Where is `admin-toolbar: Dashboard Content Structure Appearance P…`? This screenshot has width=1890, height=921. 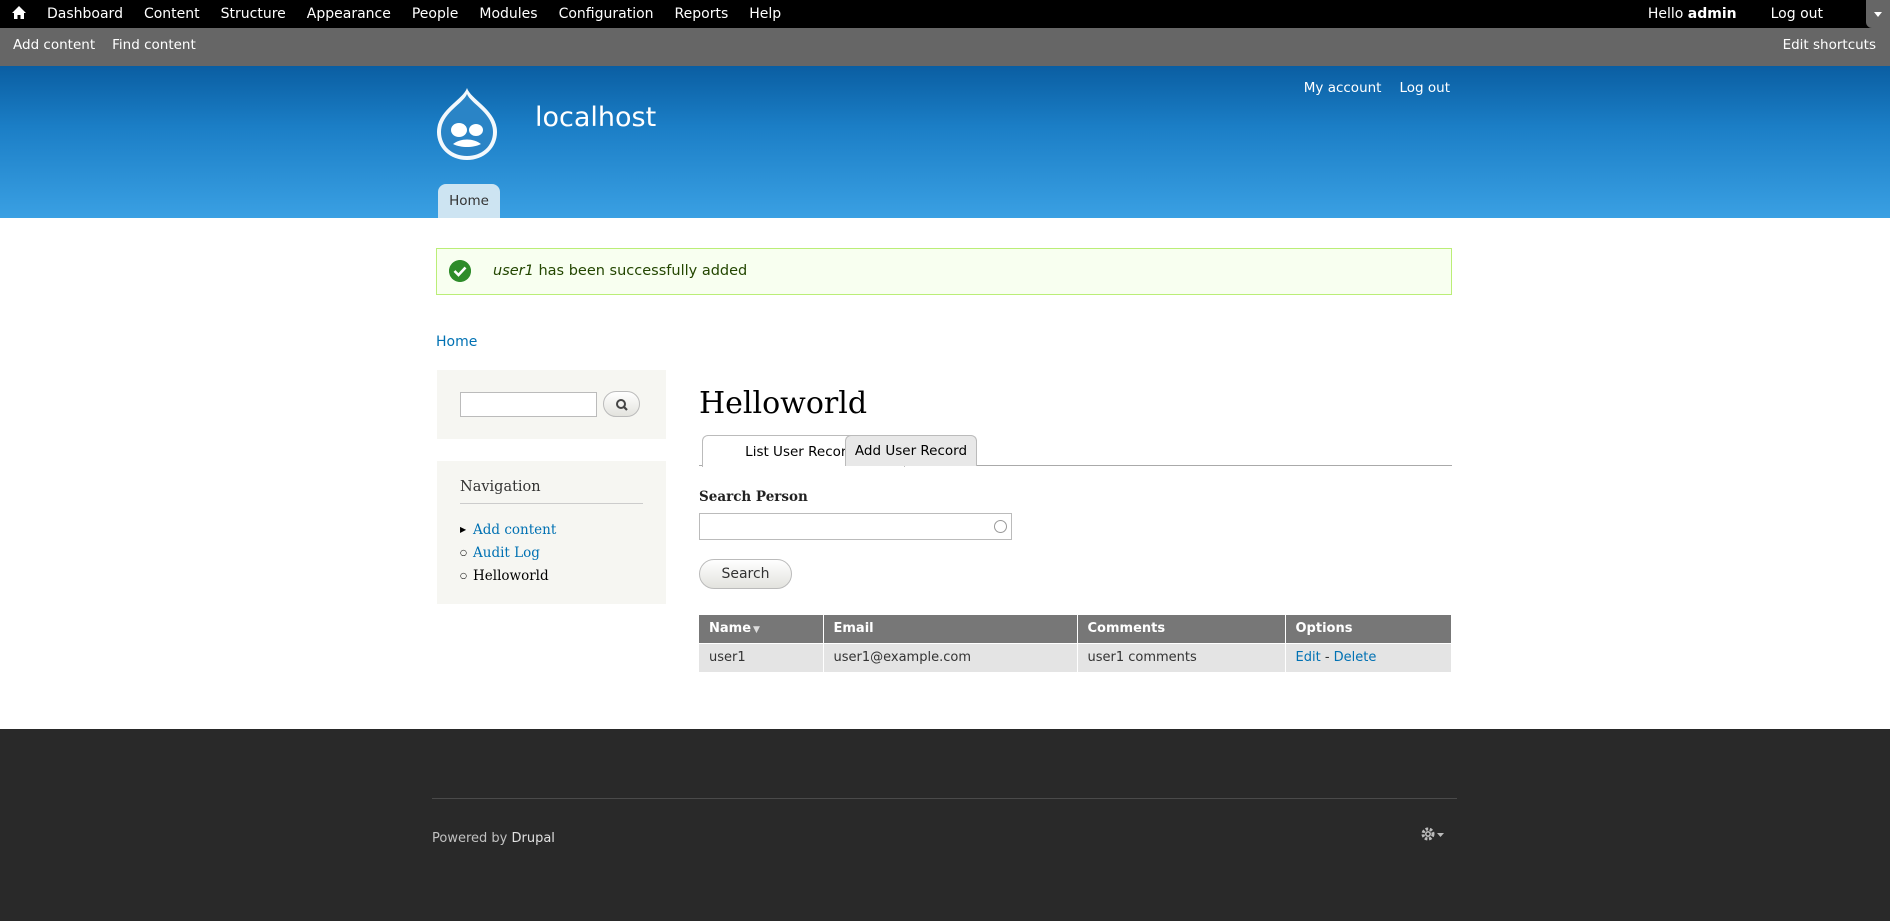 admin-toolbar: Dashboard Content Structure Appearance P… is located at coordinates (945, 14).